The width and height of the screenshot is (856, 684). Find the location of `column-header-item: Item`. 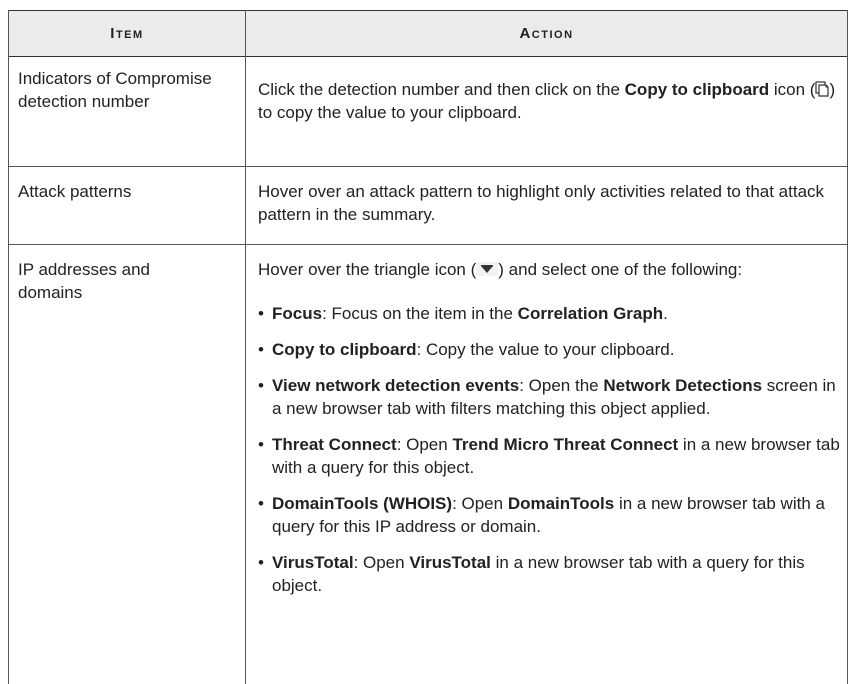

column-header-item: Item is located at coordinates (127, 33).